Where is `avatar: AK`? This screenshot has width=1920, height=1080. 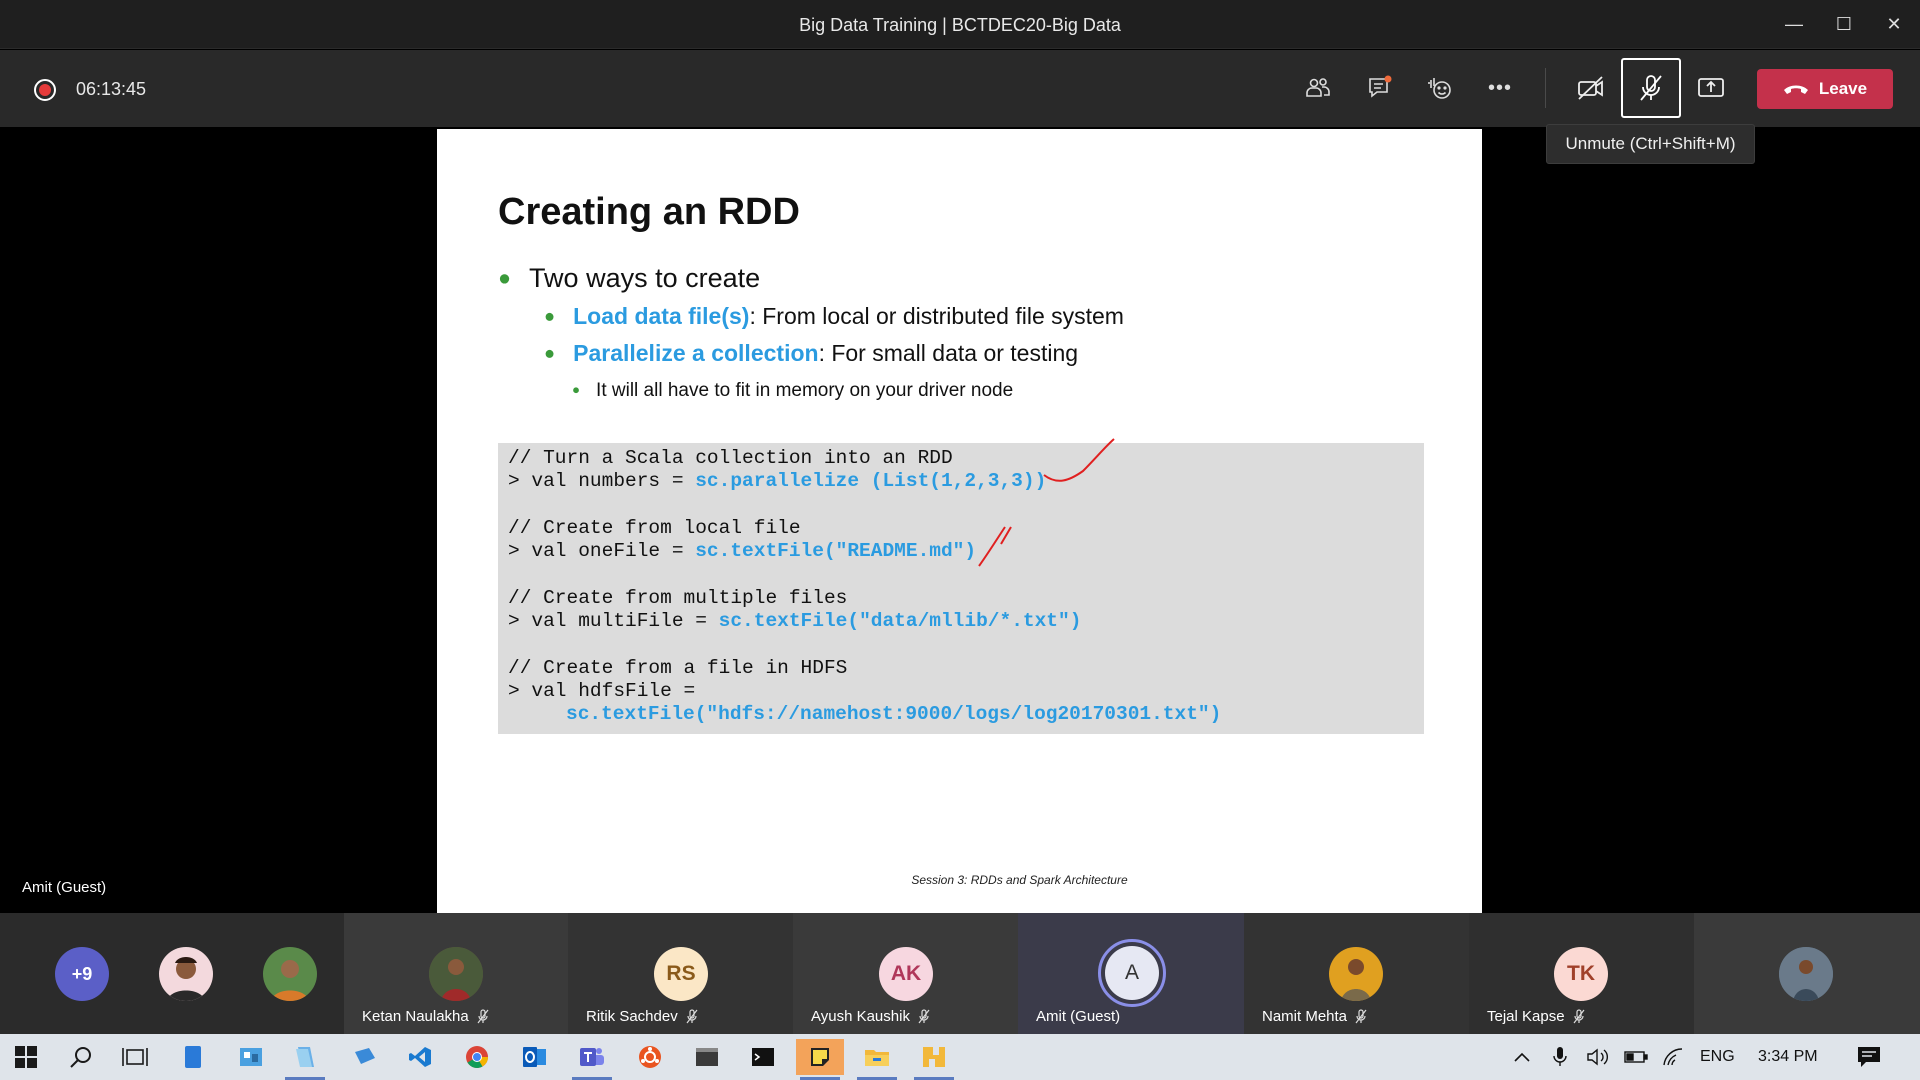
avatar: AK is located at coordinates (906, 974).